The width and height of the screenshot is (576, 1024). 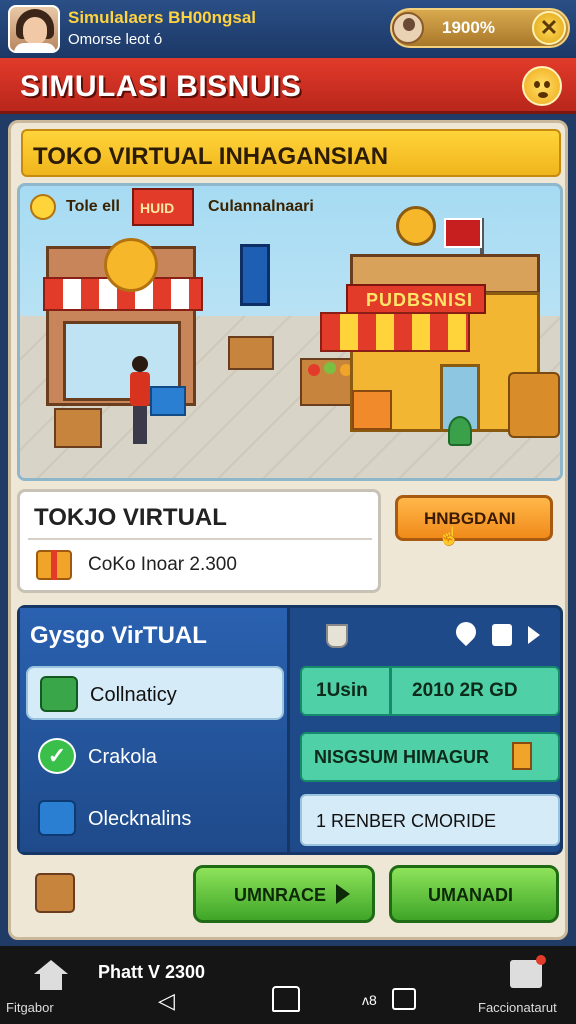 I want to click on close-icon: ✕, so click(x=549, y=28).